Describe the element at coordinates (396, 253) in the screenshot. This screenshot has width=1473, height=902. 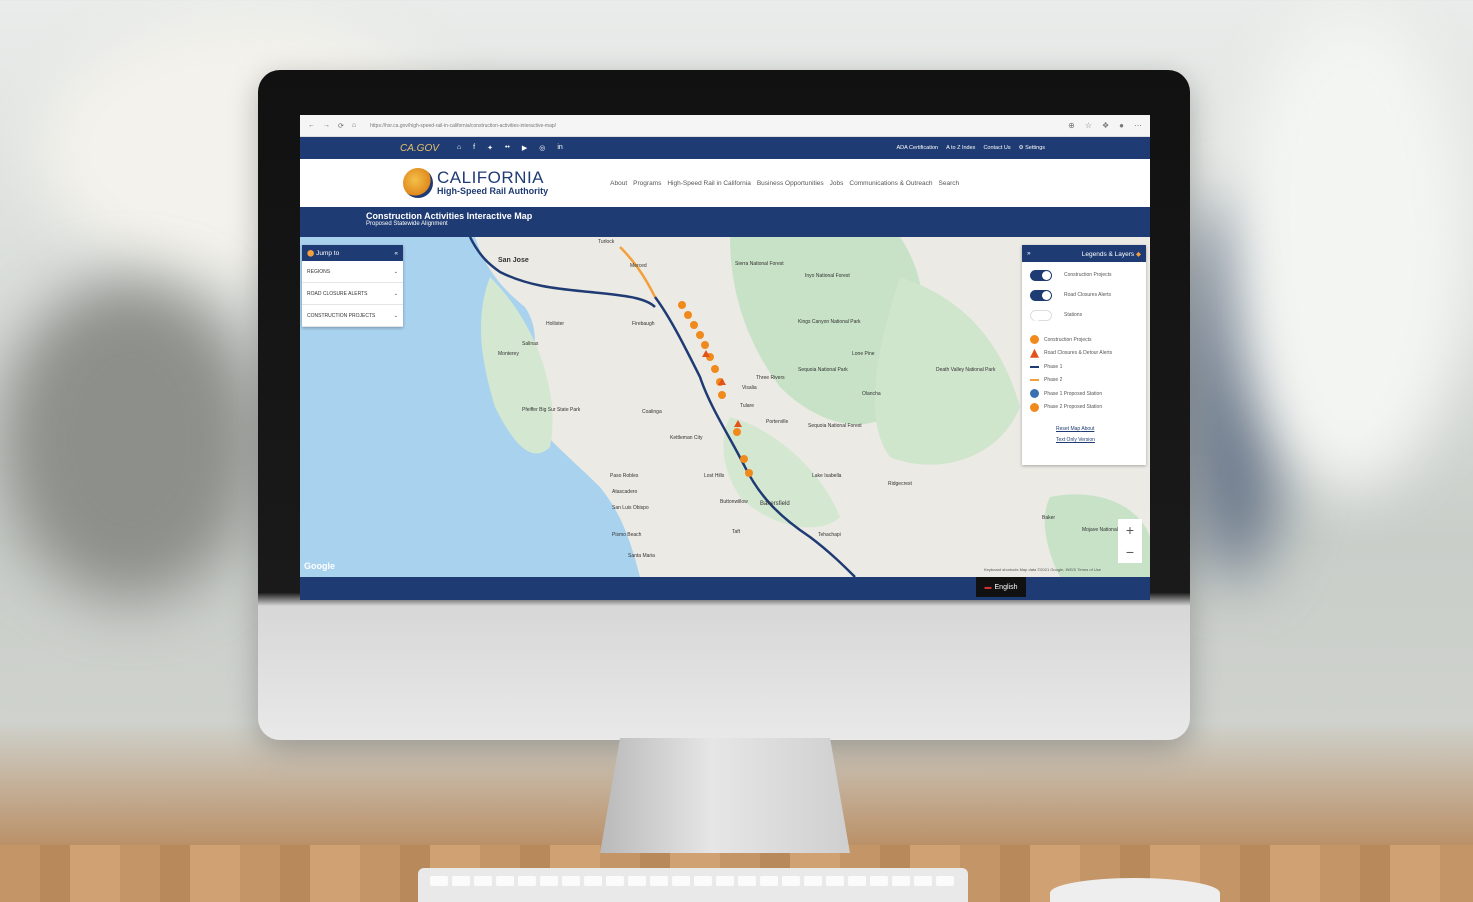
I see `collapse-icon: «` at that location.